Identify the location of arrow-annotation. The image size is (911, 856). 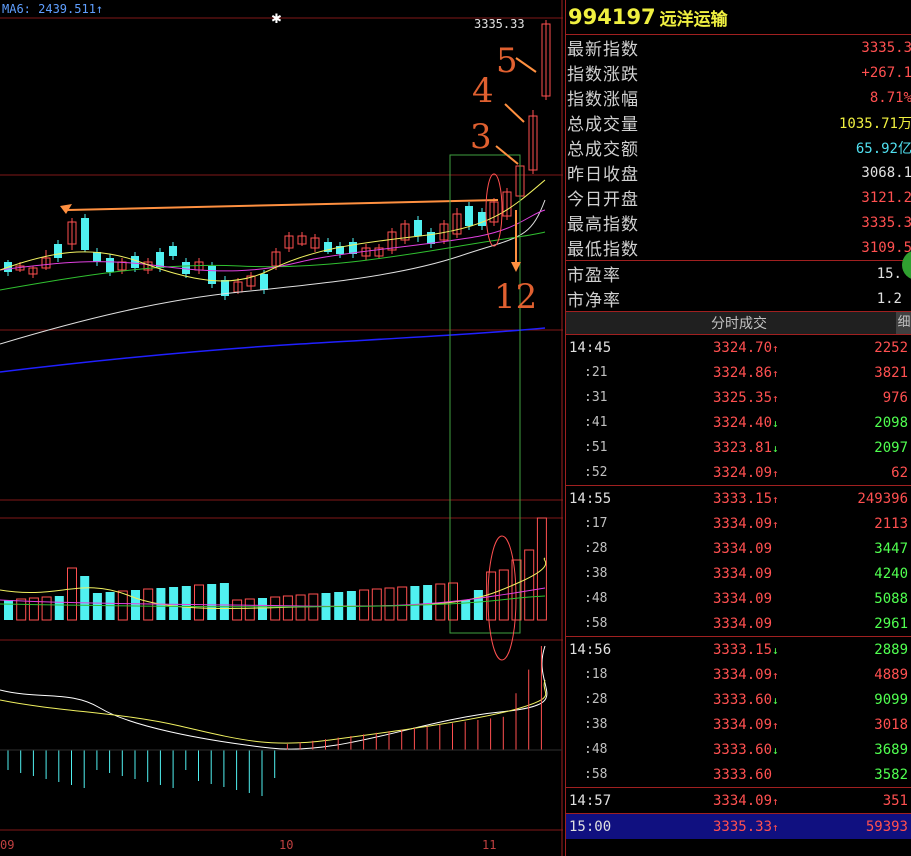
(526, 65).